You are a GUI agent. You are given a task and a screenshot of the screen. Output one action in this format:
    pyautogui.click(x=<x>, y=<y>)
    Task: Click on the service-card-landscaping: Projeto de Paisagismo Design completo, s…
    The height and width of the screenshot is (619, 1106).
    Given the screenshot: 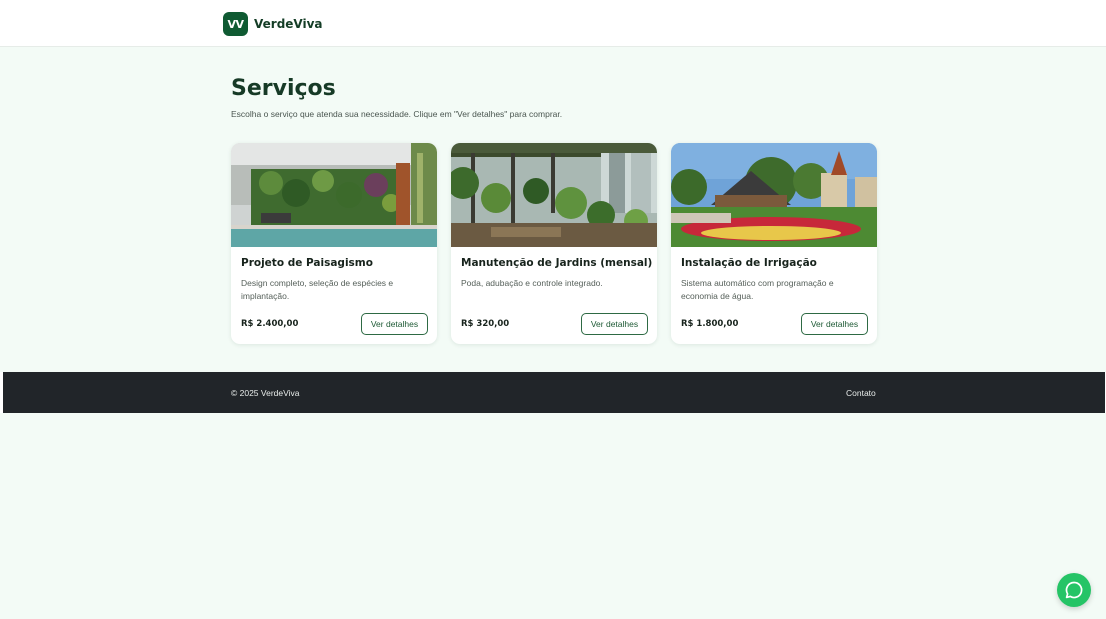 What is the action you would take?
    pyautogui.click(x=334, y=243)
    